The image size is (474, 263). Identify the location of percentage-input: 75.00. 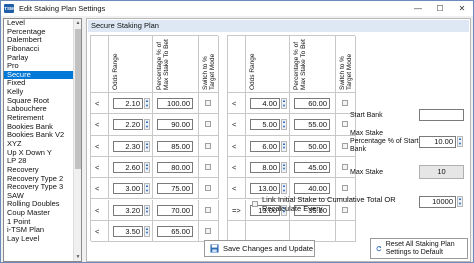
(175, 189).